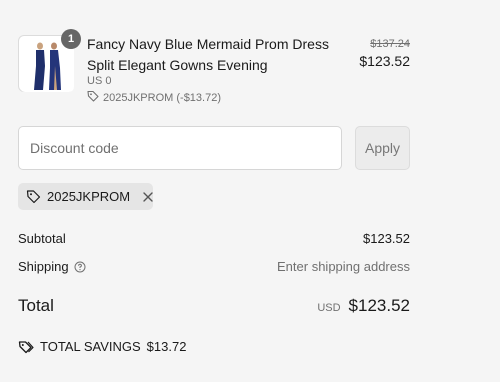  Describe the element at coordinates (43, 266) in the screenshot. I see `shipping-label: Shipping` at that location.